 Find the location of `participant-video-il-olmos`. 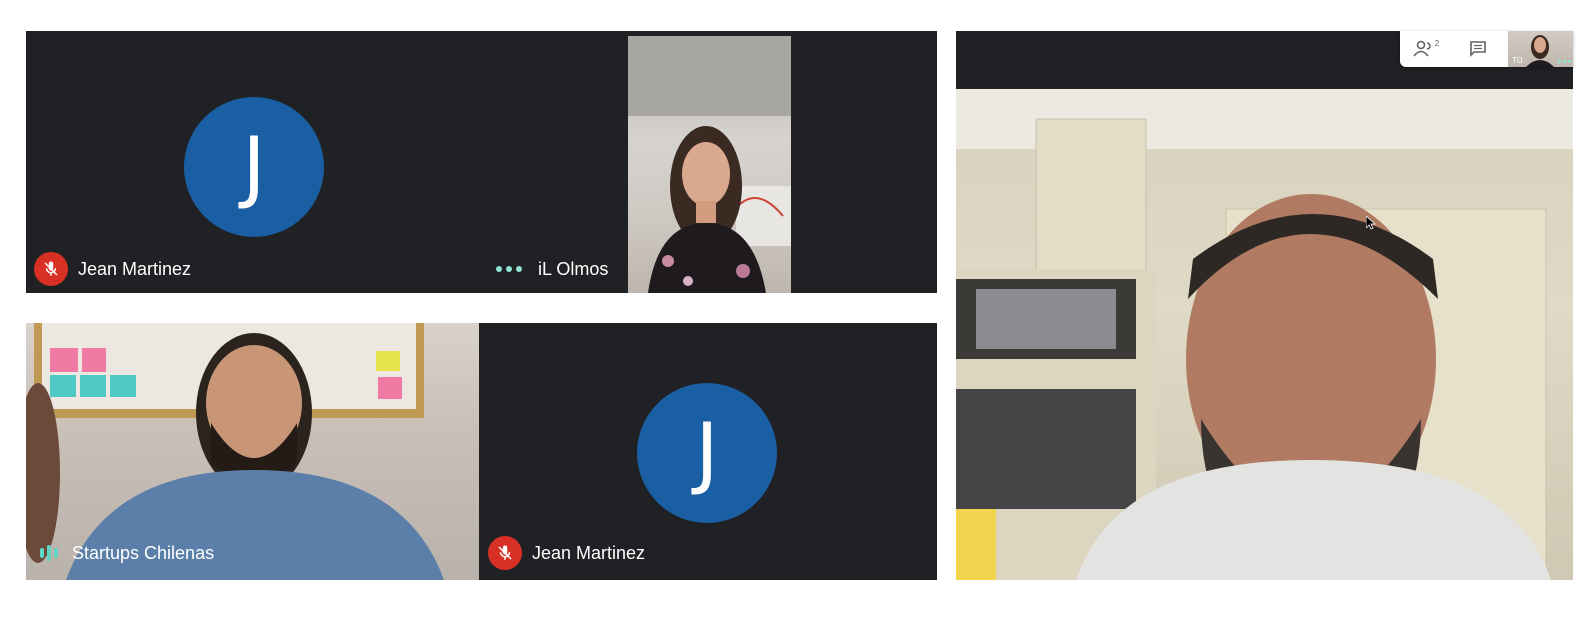

participant-video-il-olmos is located at coordinates (709, 164).